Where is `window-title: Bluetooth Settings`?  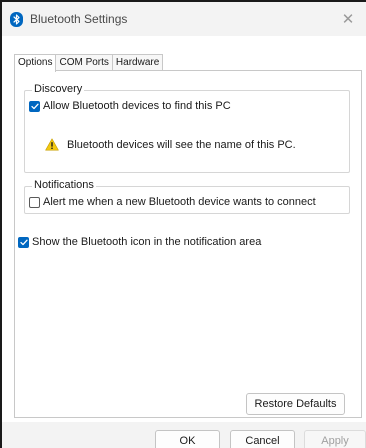 window-title: Bluetooth Settings is located at coordinates (79, 19).